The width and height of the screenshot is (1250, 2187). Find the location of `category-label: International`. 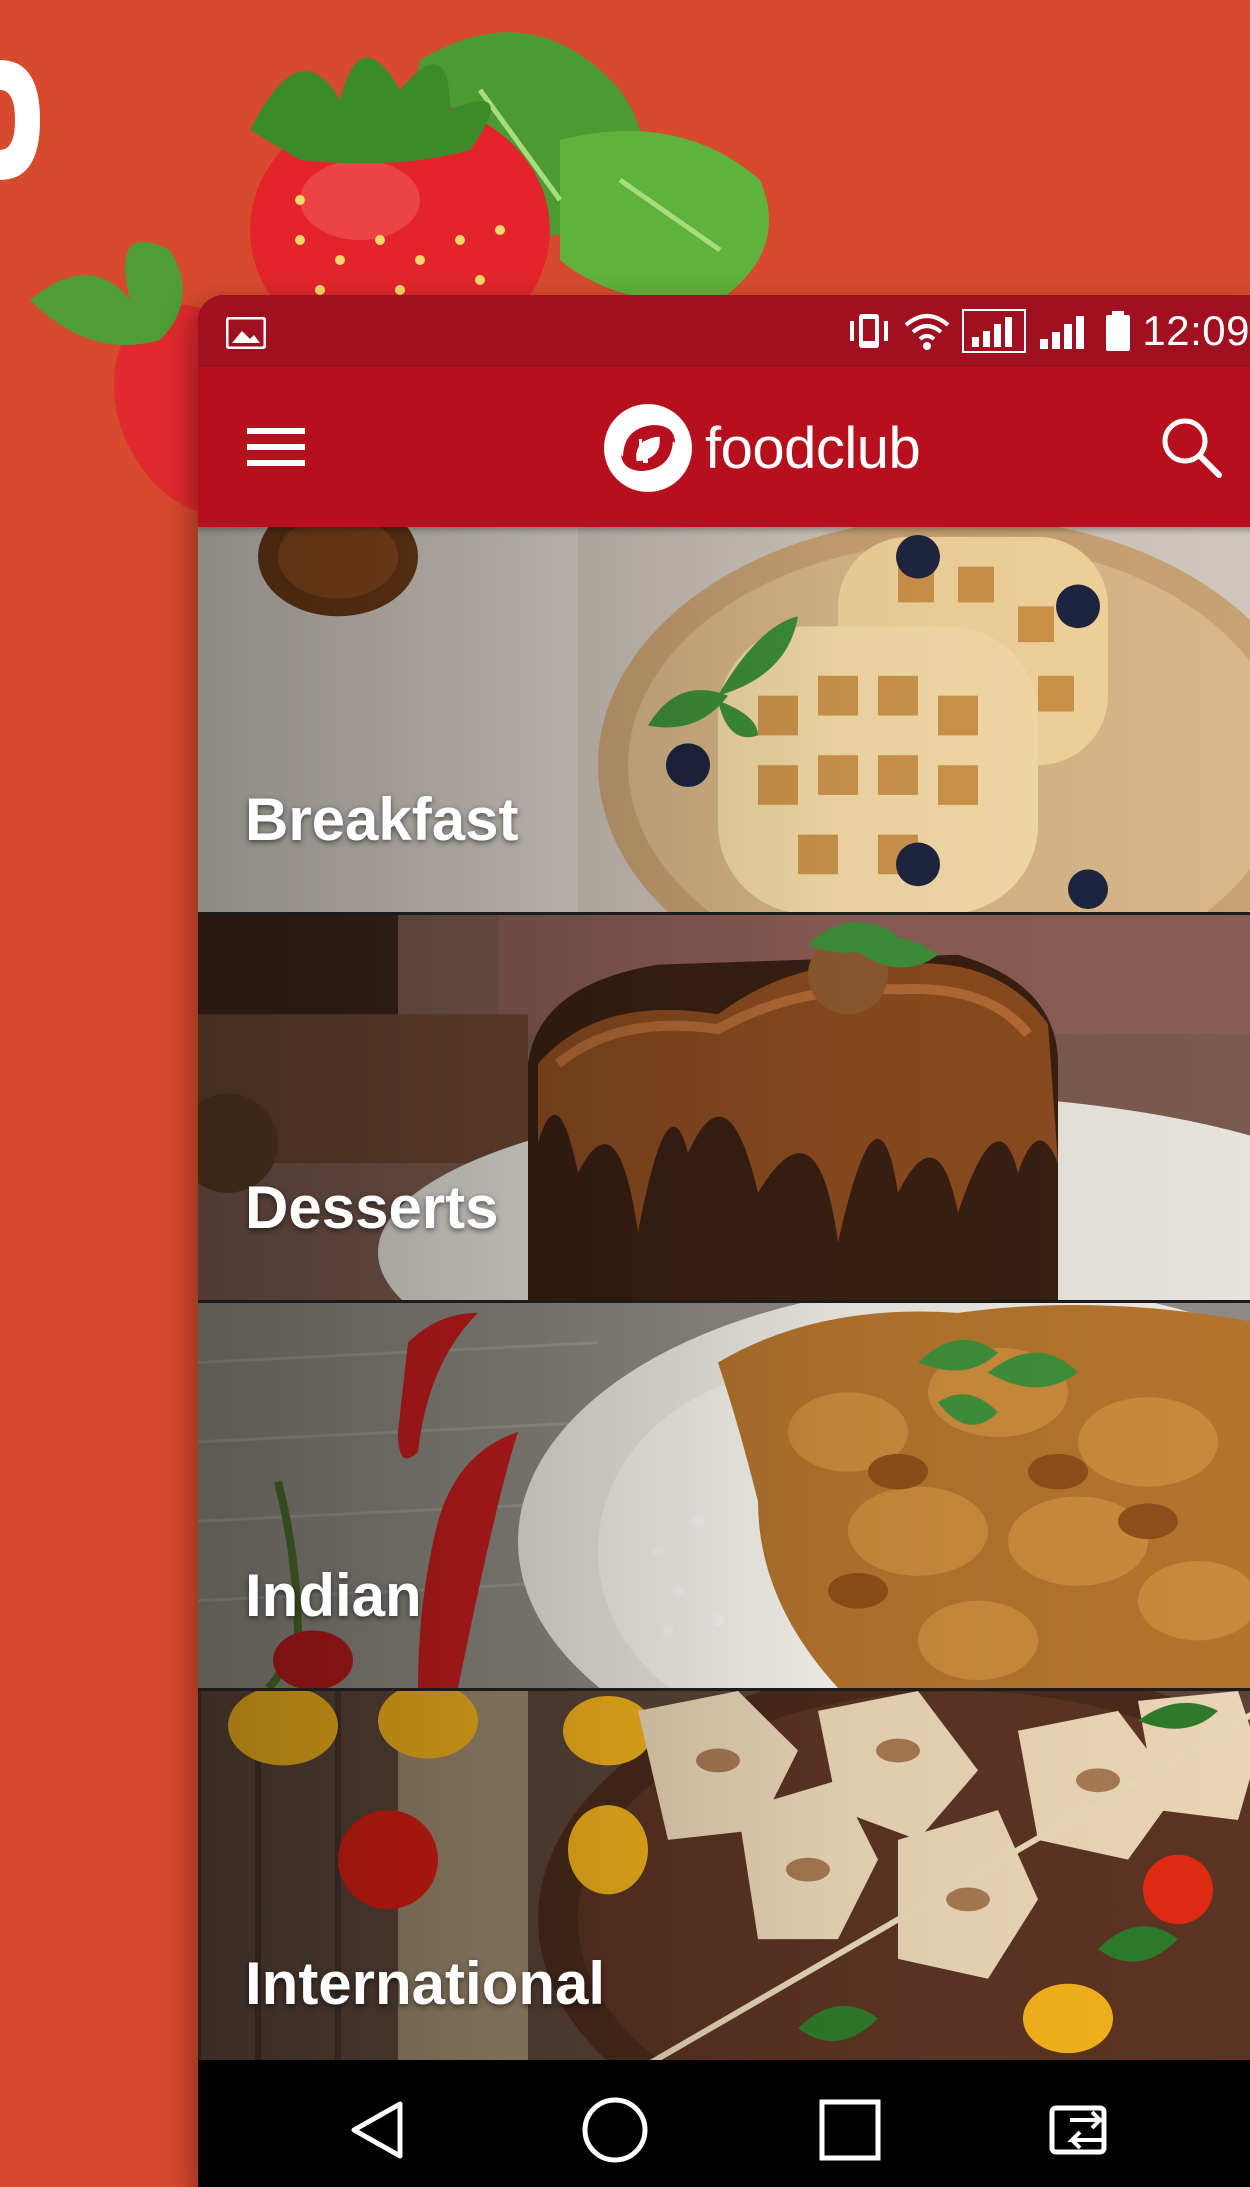

category-label: International is located at coordinates (425, 1983).